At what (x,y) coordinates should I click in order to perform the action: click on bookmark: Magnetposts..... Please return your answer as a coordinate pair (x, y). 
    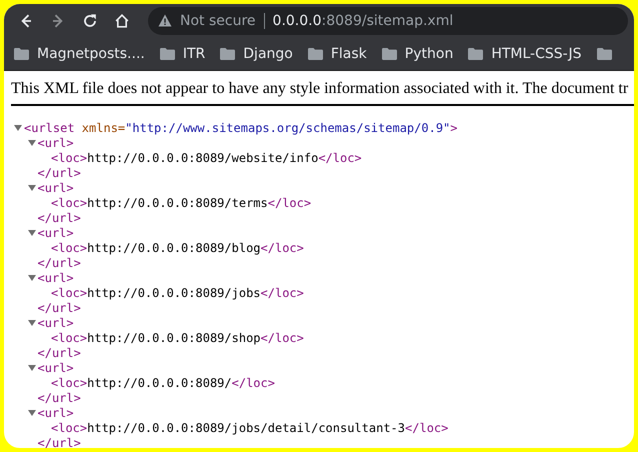
    Looking at the image, I should click on (79, 54).